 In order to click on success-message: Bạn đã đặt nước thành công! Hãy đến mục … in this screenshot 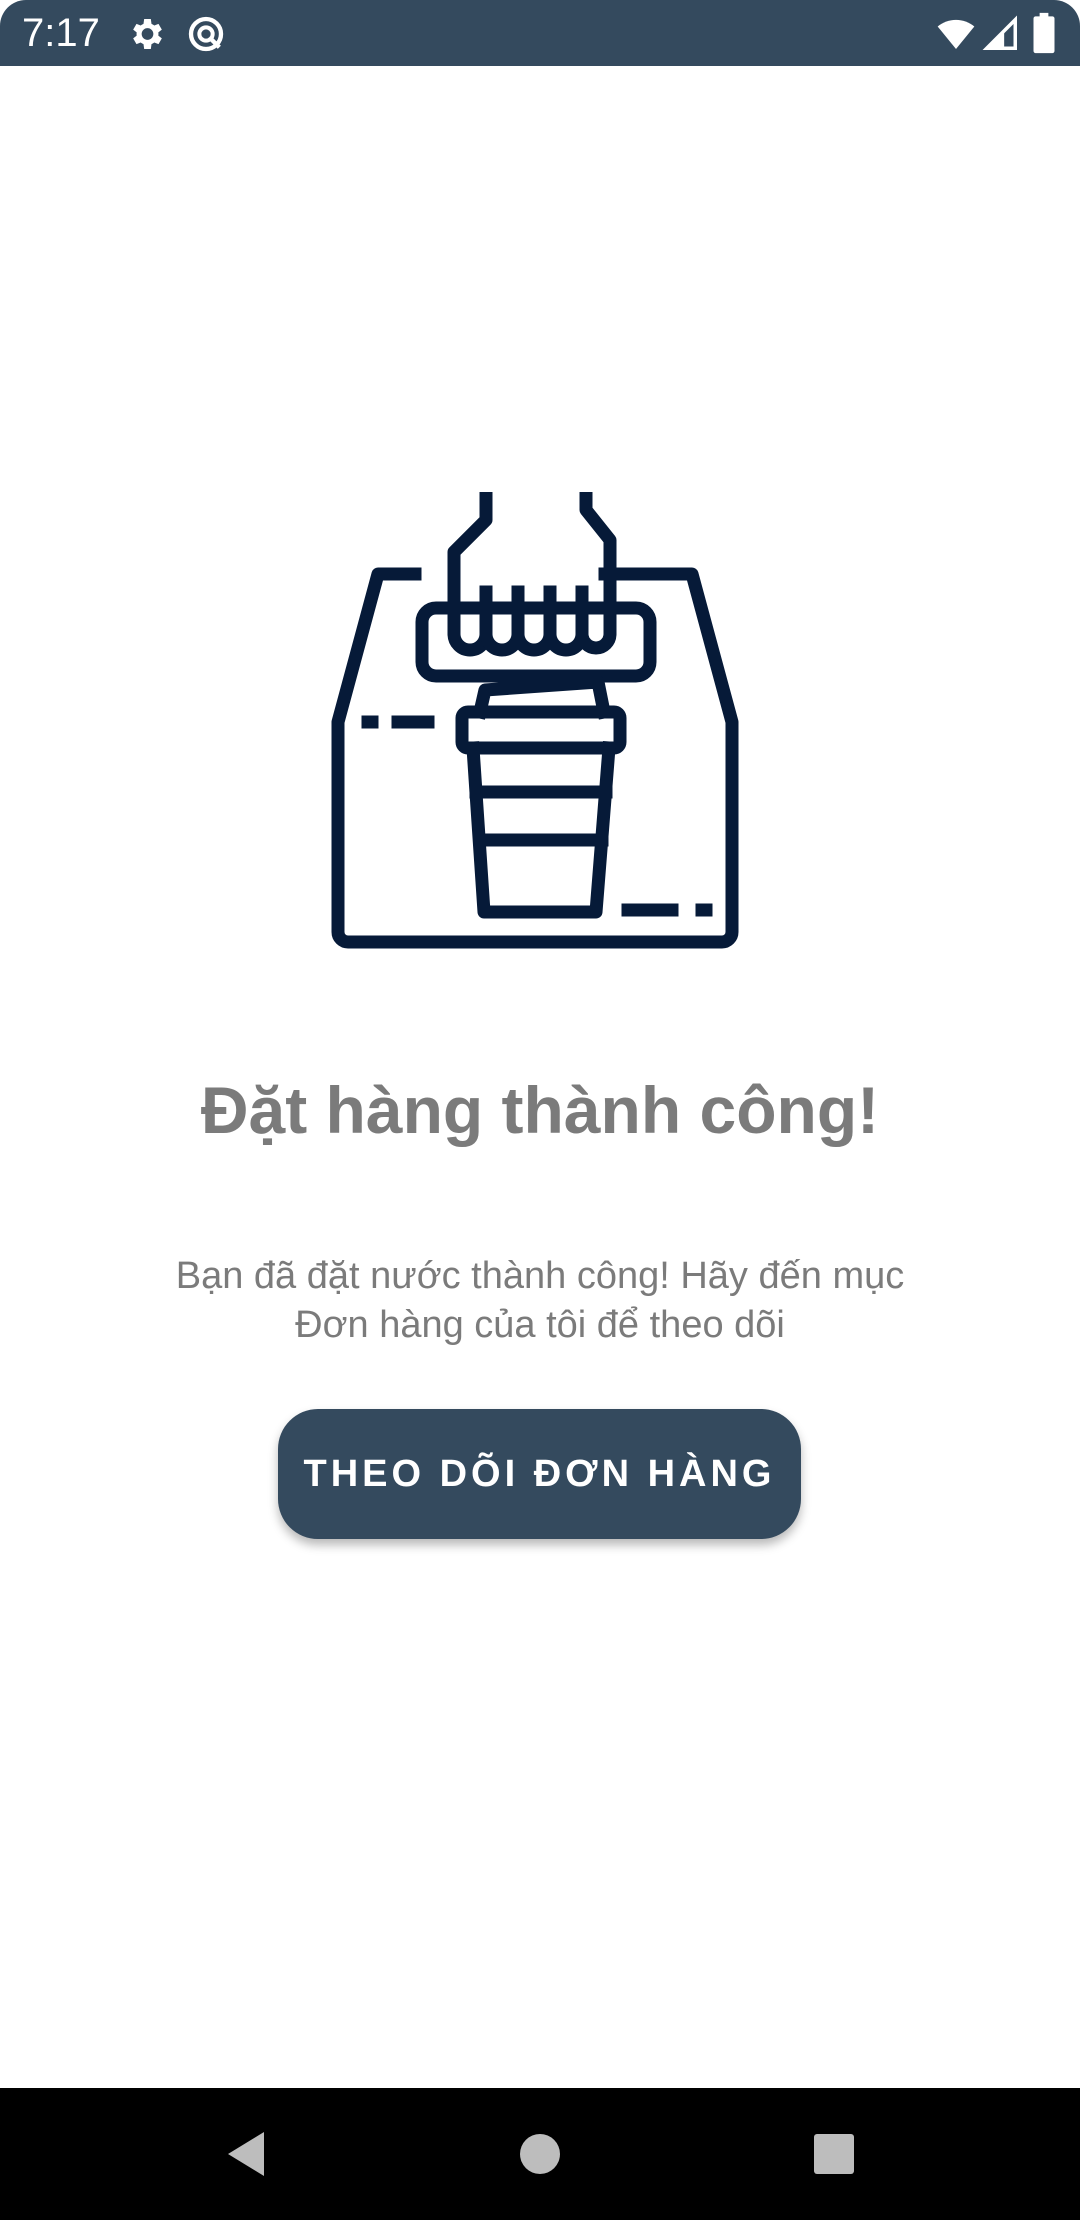, I will do `click(540, 1301)`.